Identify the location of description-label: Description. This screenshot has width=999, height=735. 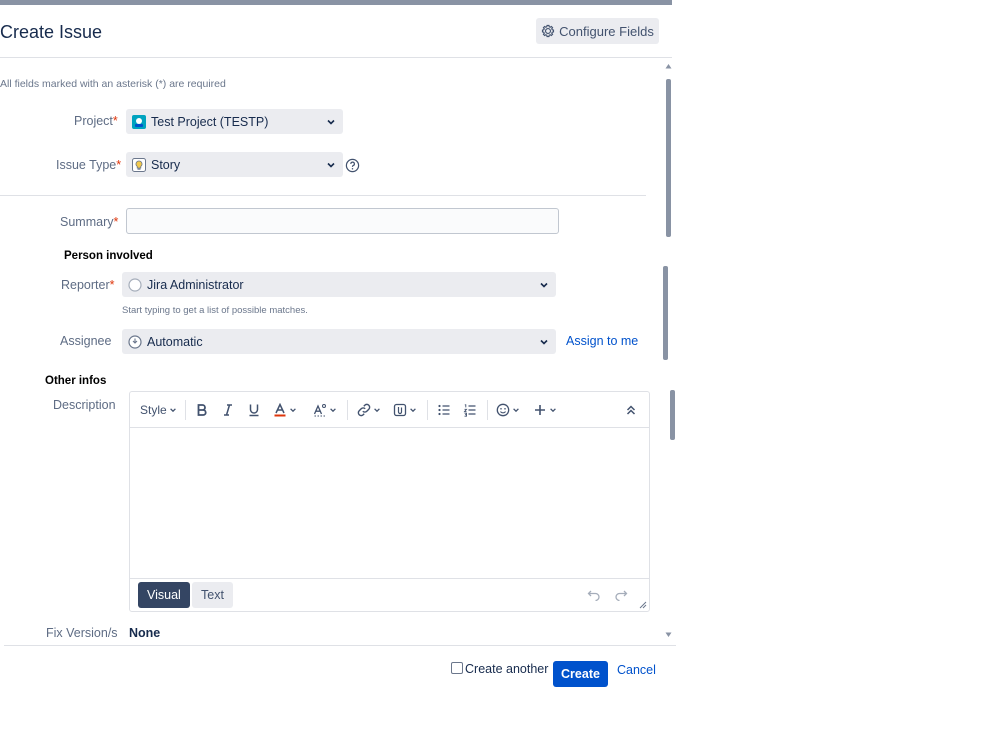
(84, 405).